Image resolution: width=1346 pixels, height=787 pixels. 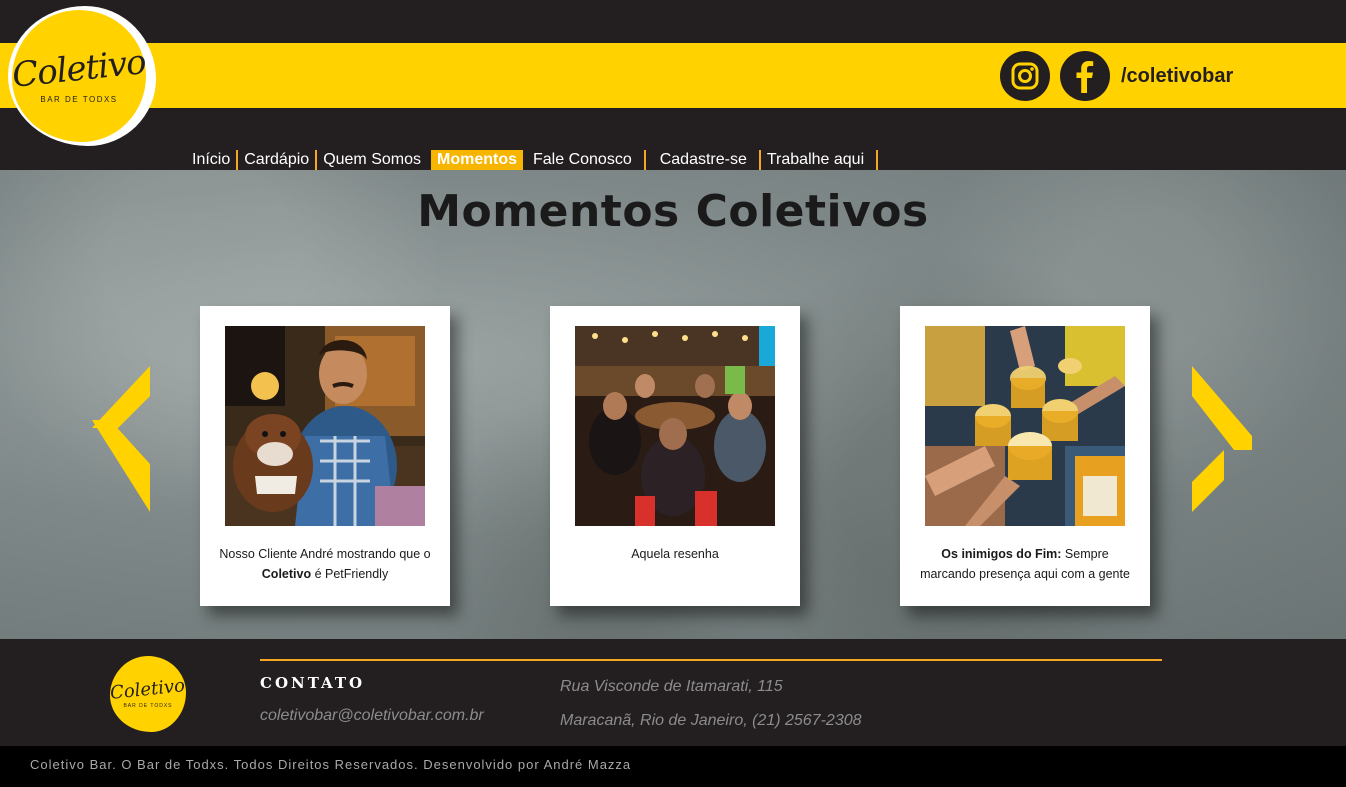 I want to click on chevron-left-icon, so click(x=121, y=439).